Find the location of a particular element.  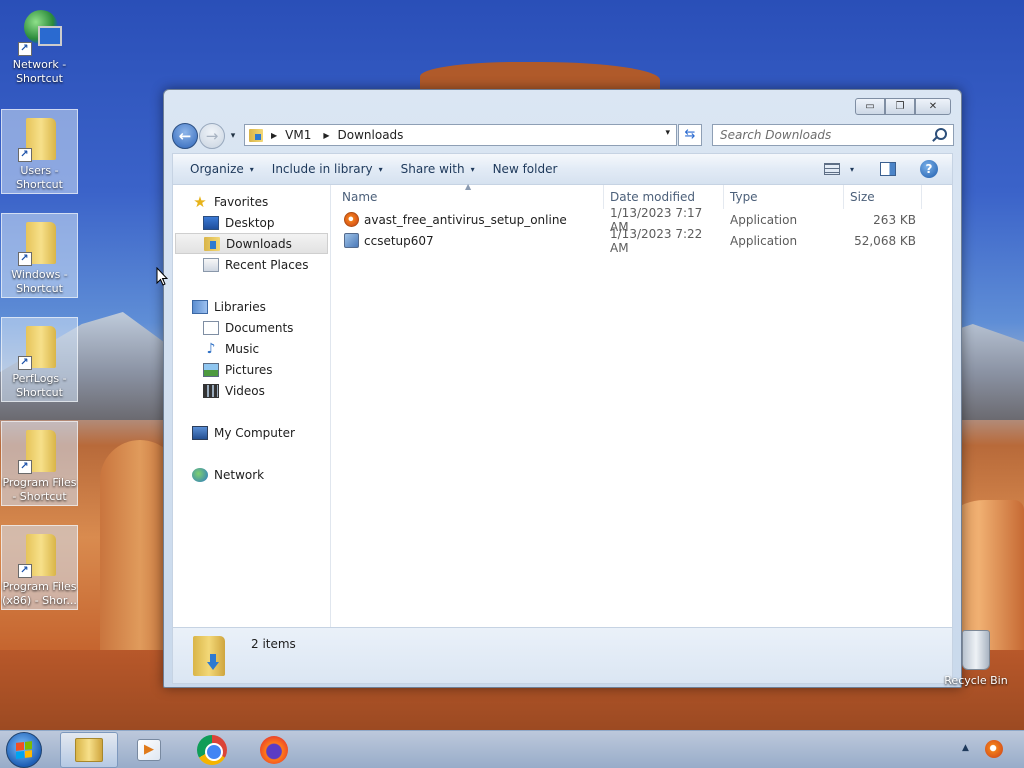

taskbar-firefox is located at coordinates (274, 750).